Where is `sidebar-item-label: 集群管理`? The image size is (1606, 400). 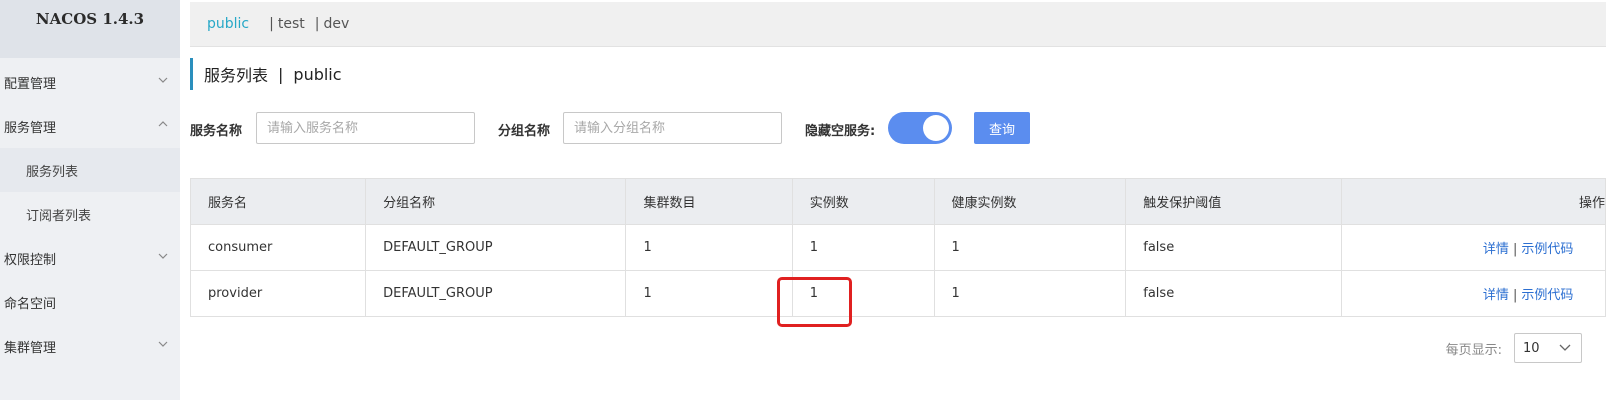 sidebar-item-label: 集群管理 is located at coordinates (30, 348).